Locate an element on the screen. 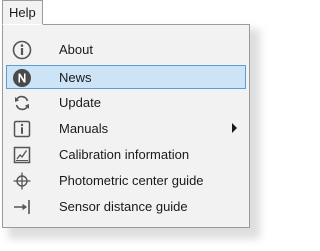  menu-item-news: News is located at coordinates (126, 77).